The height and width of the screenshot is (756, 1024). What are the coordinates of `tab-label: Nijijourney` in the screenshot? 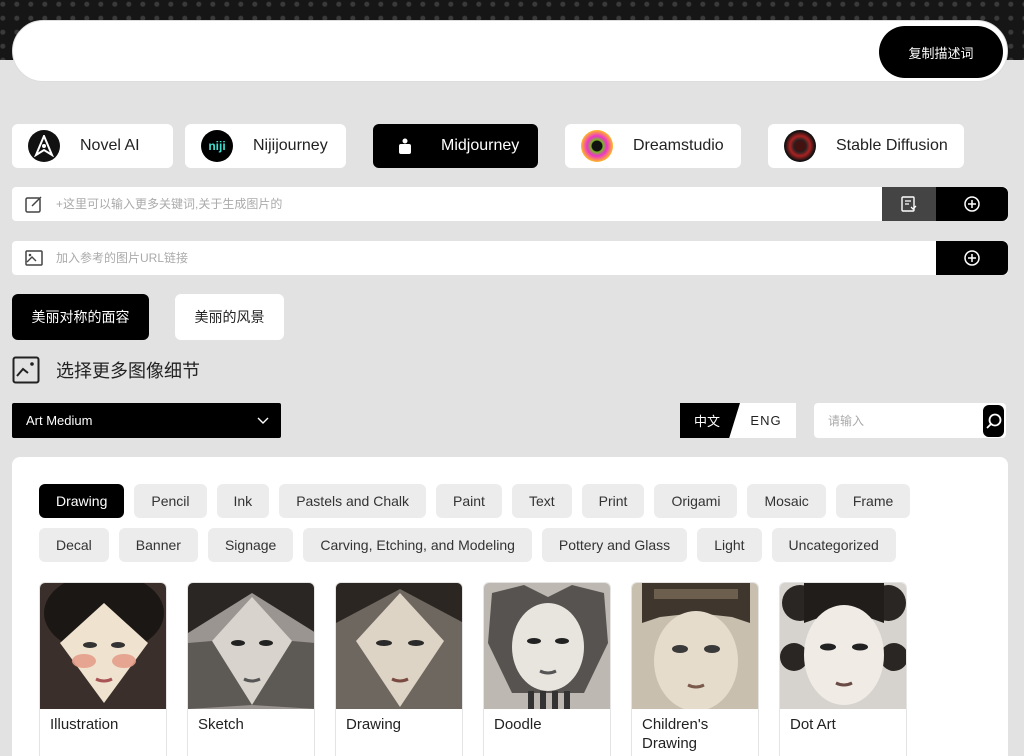 It's located at (290, 145).